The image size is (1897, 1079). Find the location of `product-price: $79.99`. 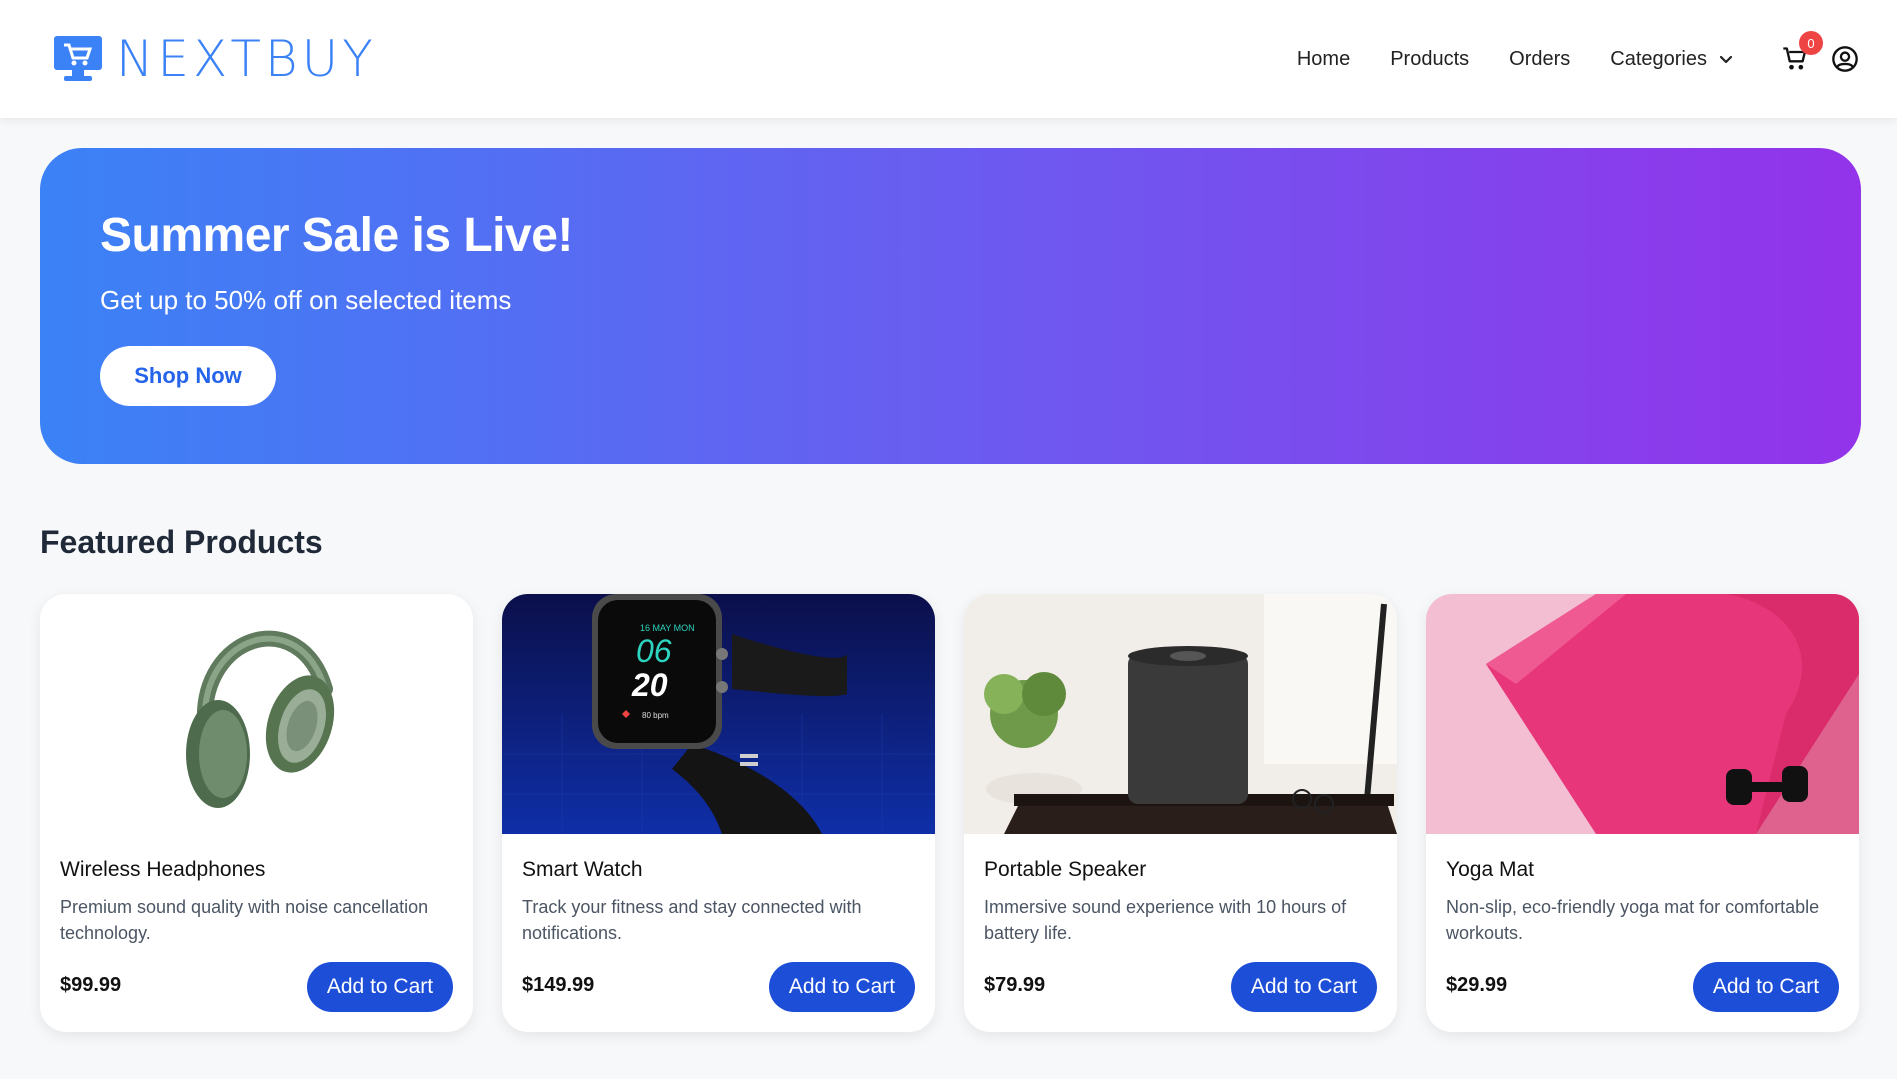

product-price: $79.99 is located at coordinates (1015, 985).